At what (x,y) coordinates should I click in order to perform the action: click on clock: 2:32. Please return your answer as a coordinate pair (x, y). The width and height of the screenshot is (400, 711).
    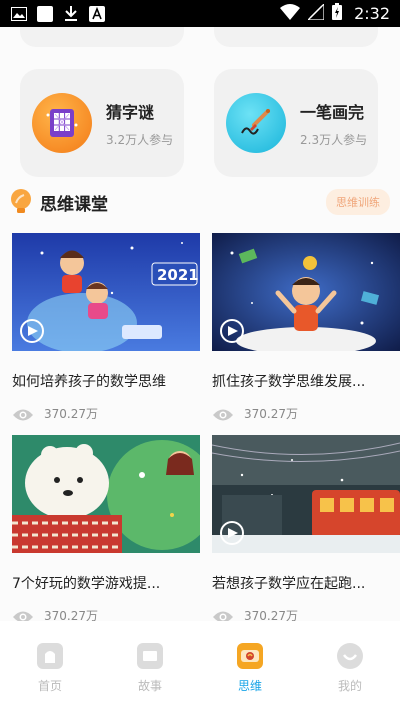
    Looking at the image, I should click on (372, 13).